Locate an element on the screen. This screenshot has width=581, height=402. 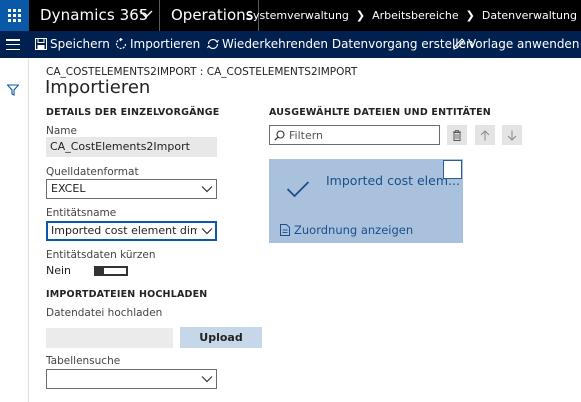
waffle-icon is located at coordinates (14, 15).